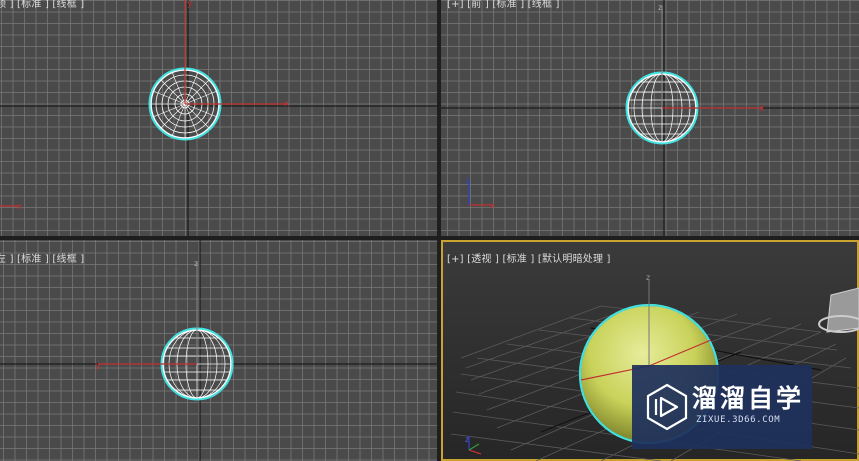 The image size is (859, 461). I want to click on scene-object-partial, so click(838, 310).